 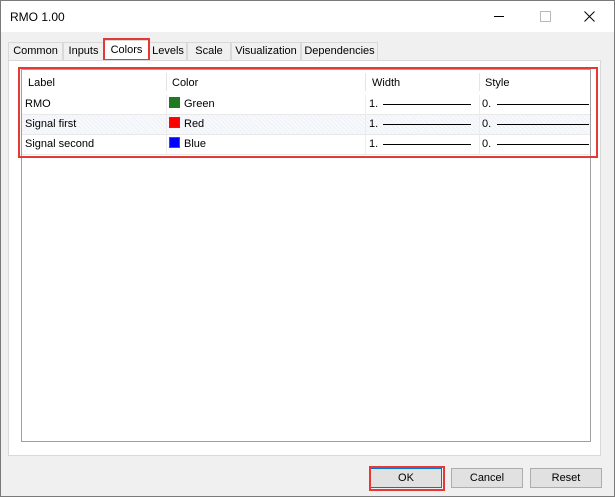 I want to click on row-label: Signal second, so click(x=60, y=144).